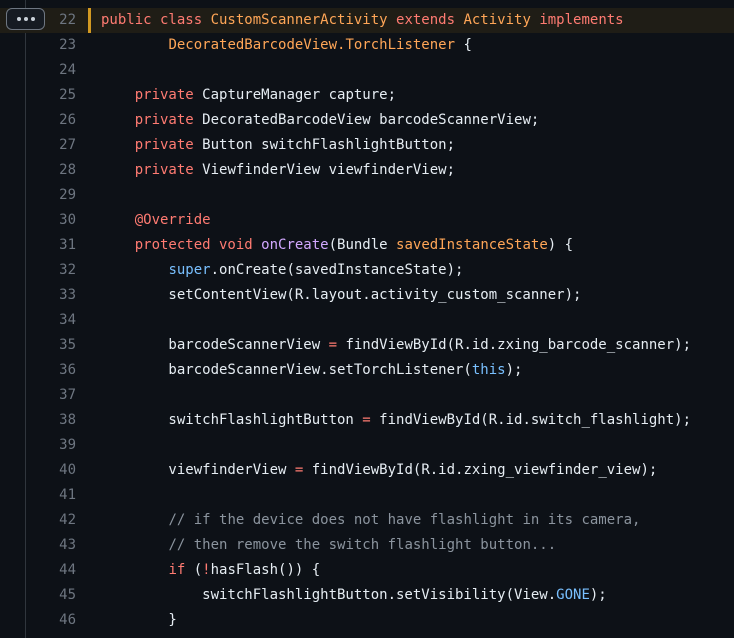 This screenshot has height=638, width=734. Describe the element at coordinates (61, 45) in the screenshot. I see `line-number: 23` at that location.